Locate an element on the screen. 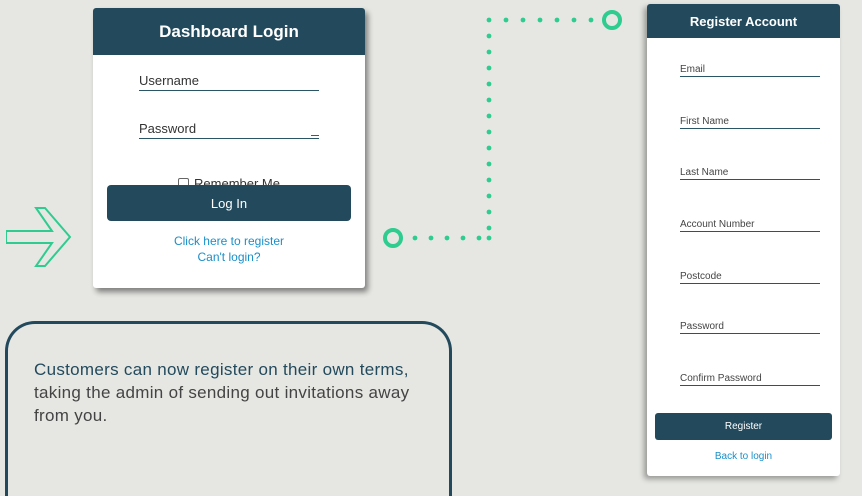 Image resolution: width=862 pixels, height=496 pixels. first-name-field: First Name is located at coordinates (750, 122).